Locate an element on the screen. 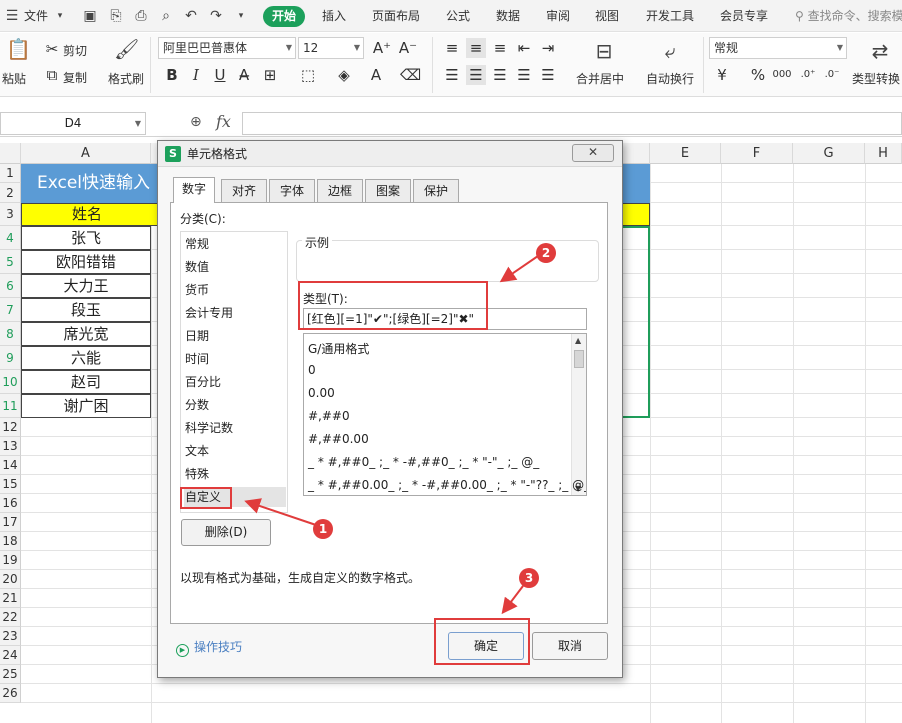  cancel-button: 取消 is located at coordinates (570, 646).